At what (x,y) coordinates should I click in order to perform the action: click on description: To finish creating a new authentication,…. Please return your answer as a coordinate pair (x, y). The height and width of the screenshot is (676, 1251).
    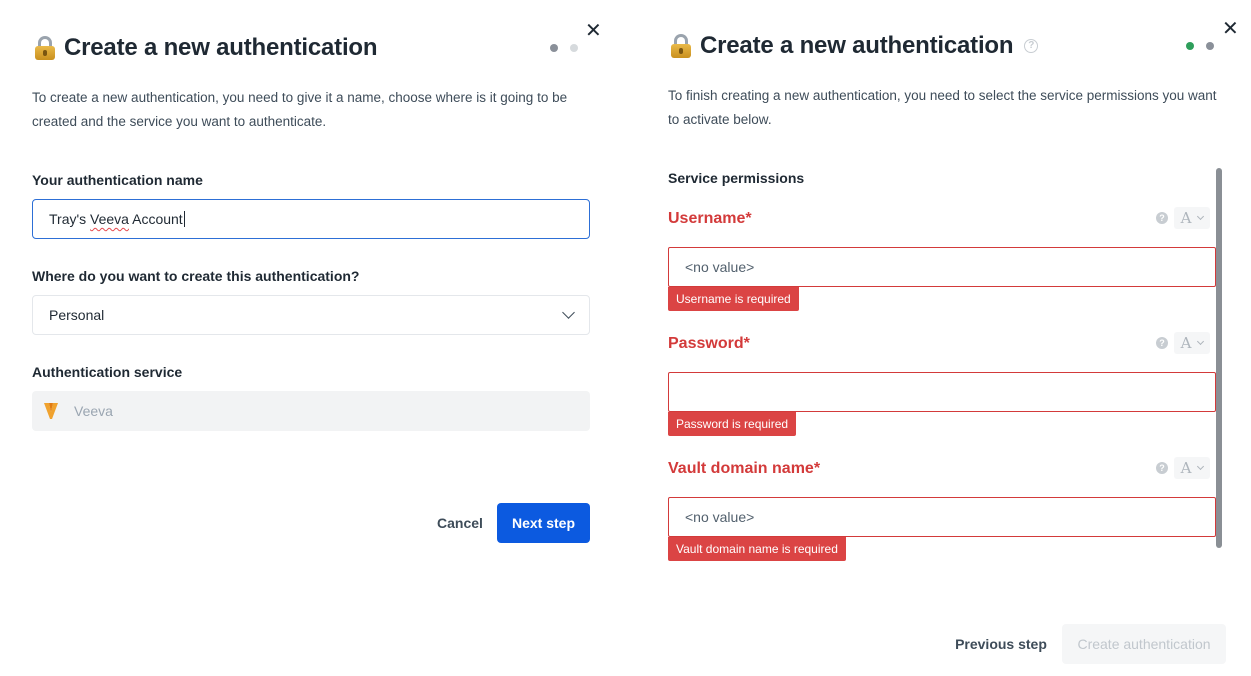
    Looking at the image, I should click on (942, 107).